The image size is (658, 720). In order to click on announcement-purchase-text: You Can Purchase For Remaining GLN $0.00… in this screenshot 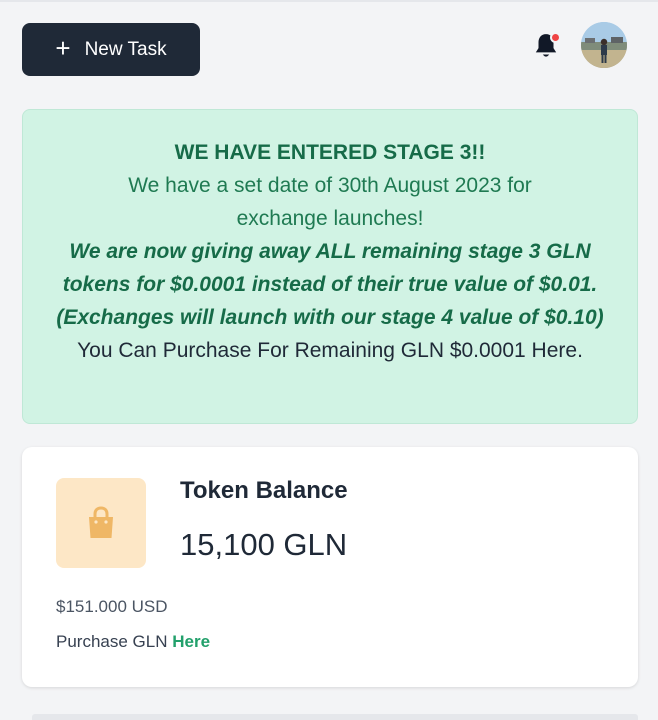, I will do `click(330, 350)`.